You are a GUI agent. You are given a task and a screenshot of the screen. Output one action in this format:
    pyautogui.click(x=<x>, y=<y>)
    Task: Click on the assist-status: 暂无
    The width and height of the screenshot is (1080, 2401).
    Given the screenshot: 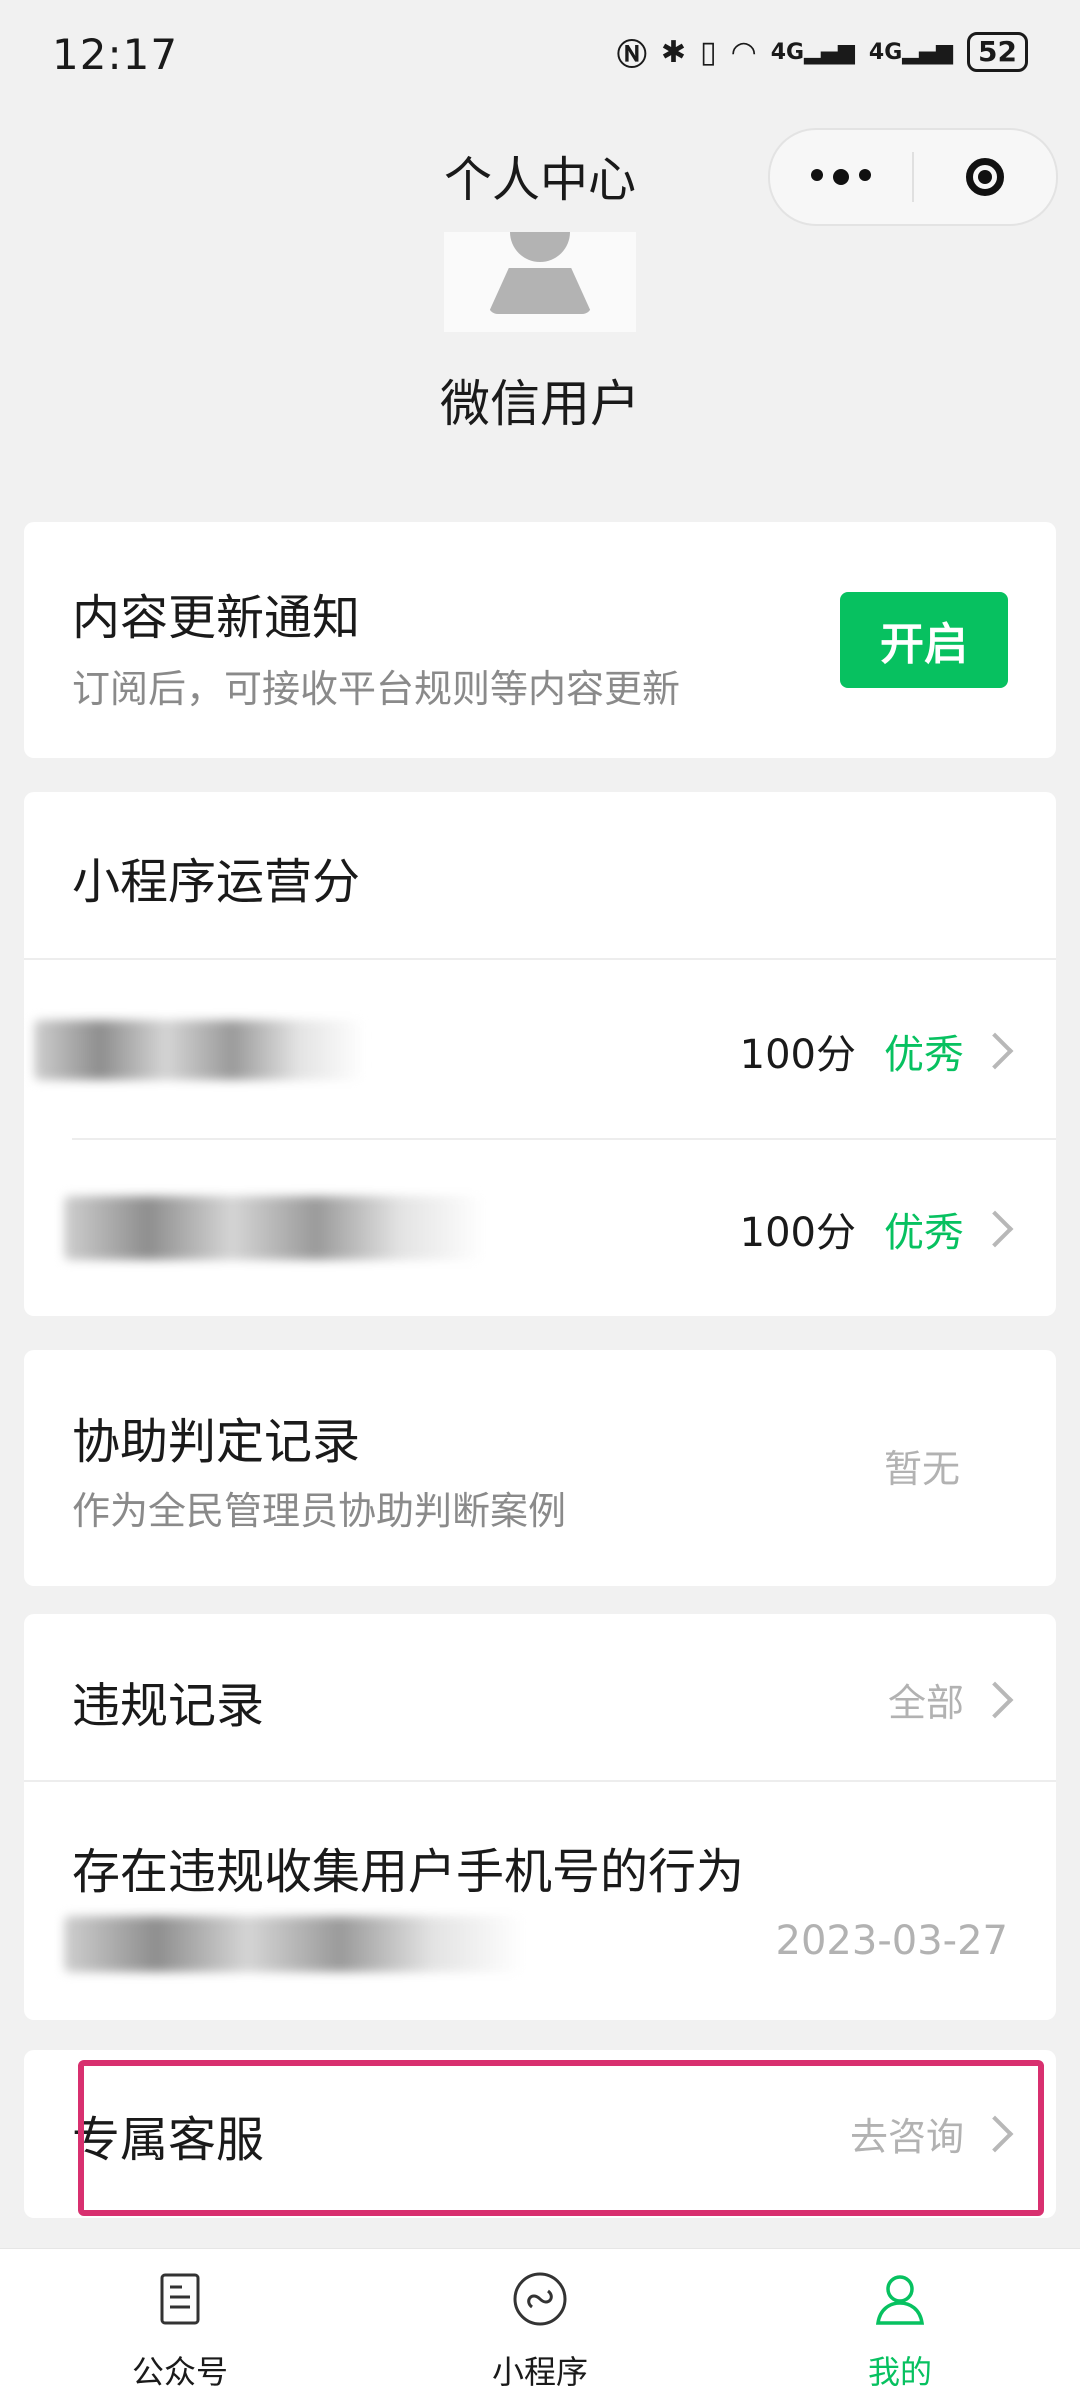 What is the action you would take?
    pyautogui.click(x=921, y=1469)
    